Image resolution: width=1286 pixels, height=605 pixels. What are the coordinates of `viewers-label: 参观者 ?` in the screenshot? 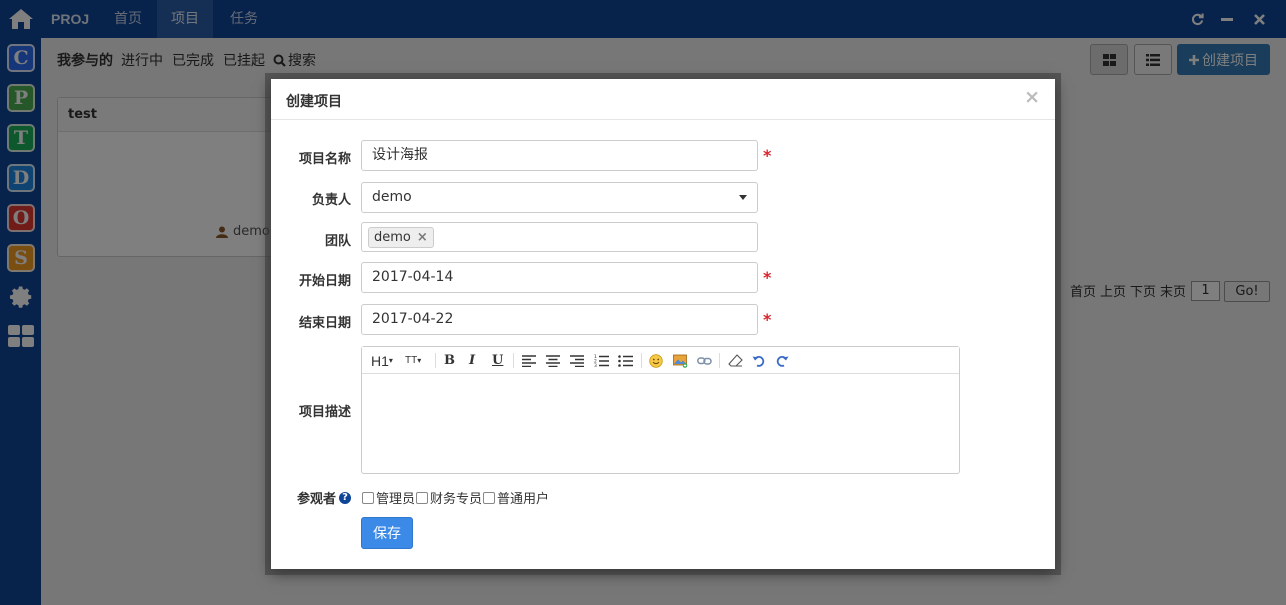 It's located at (311, 497).